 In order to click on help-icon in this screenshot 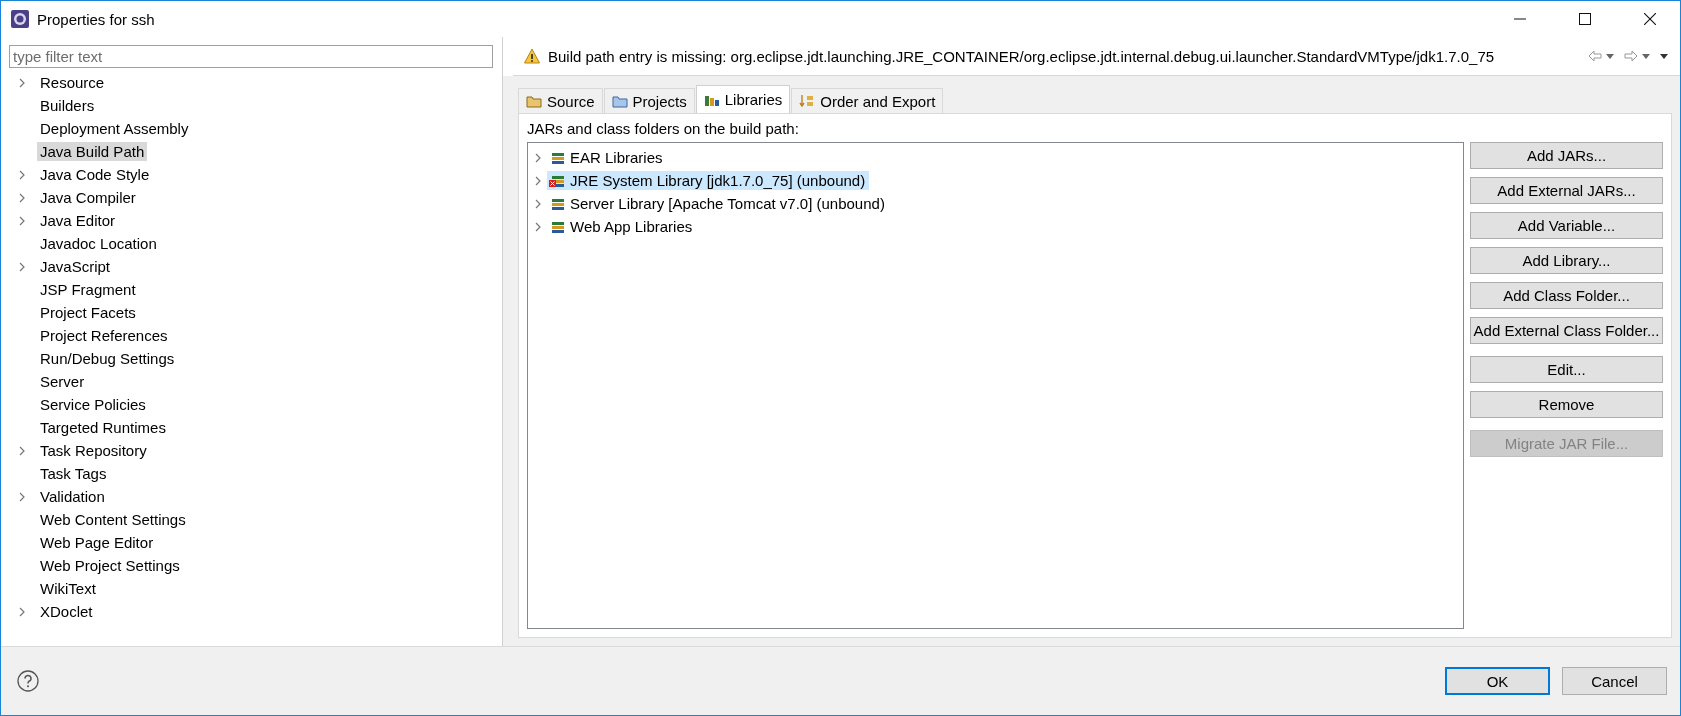, I will do `click(28, 681)`.